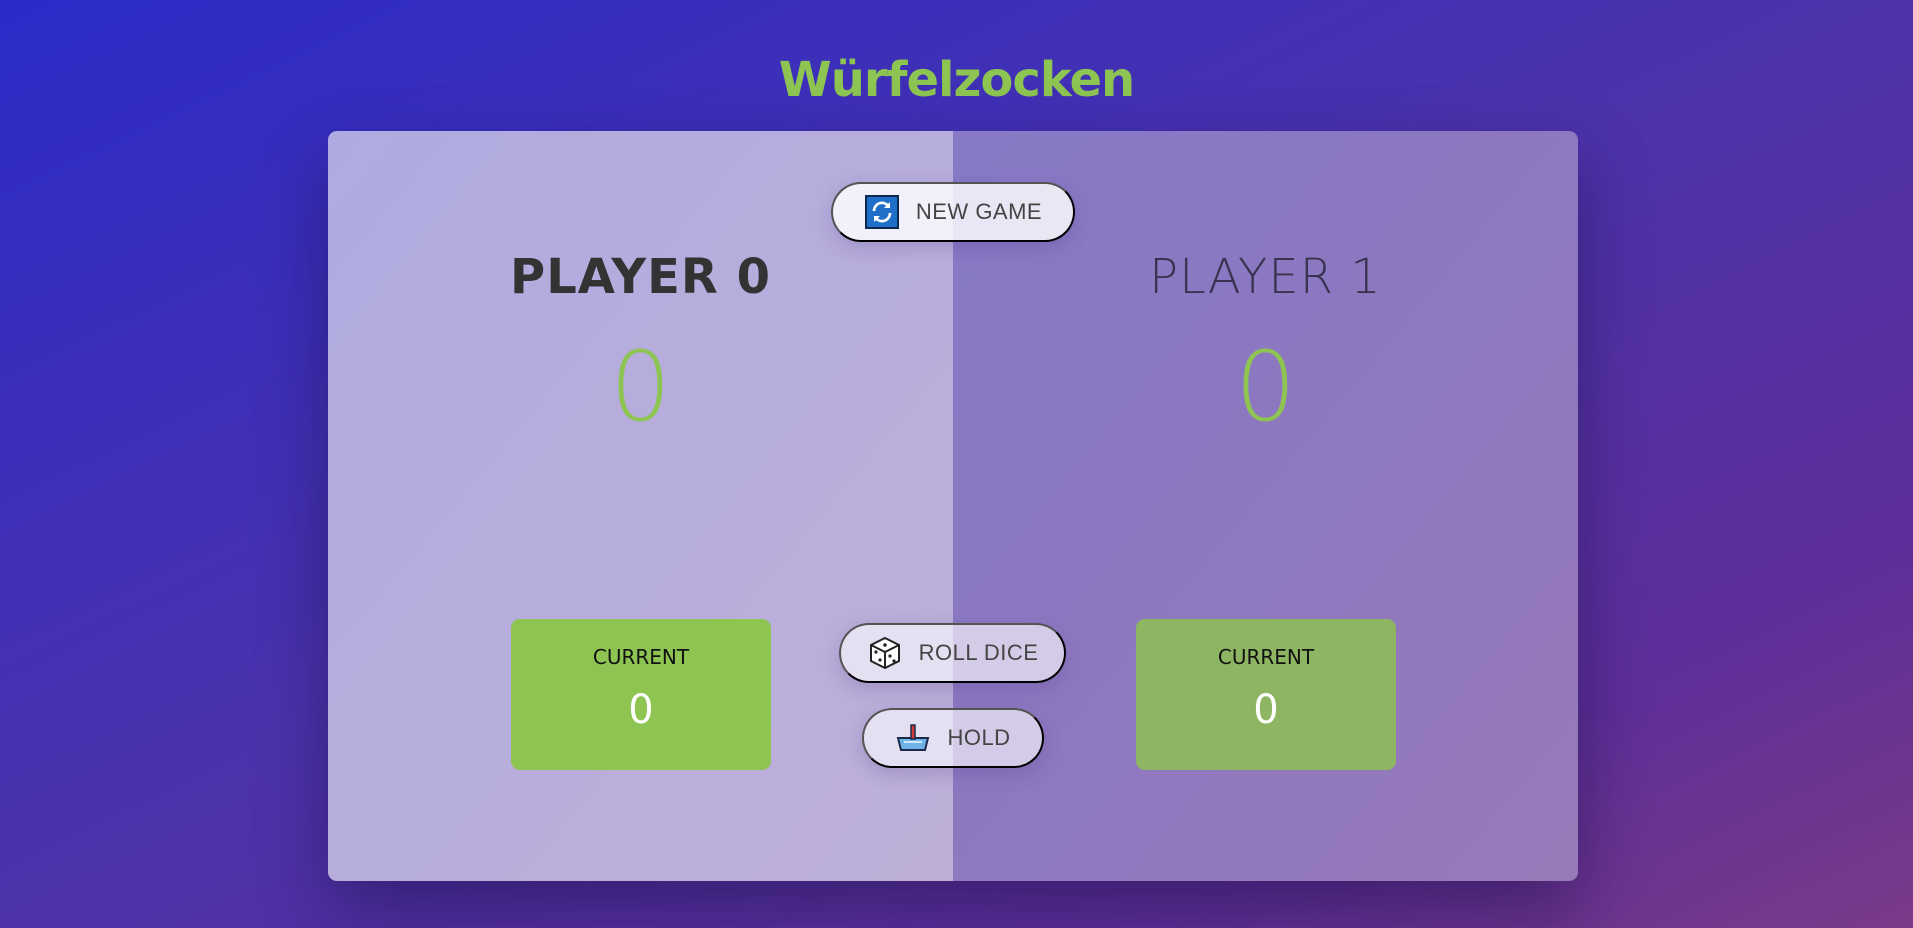 The image size is (1913, 928). I want to click on player-0-current-score: 0, so click(641, 710).